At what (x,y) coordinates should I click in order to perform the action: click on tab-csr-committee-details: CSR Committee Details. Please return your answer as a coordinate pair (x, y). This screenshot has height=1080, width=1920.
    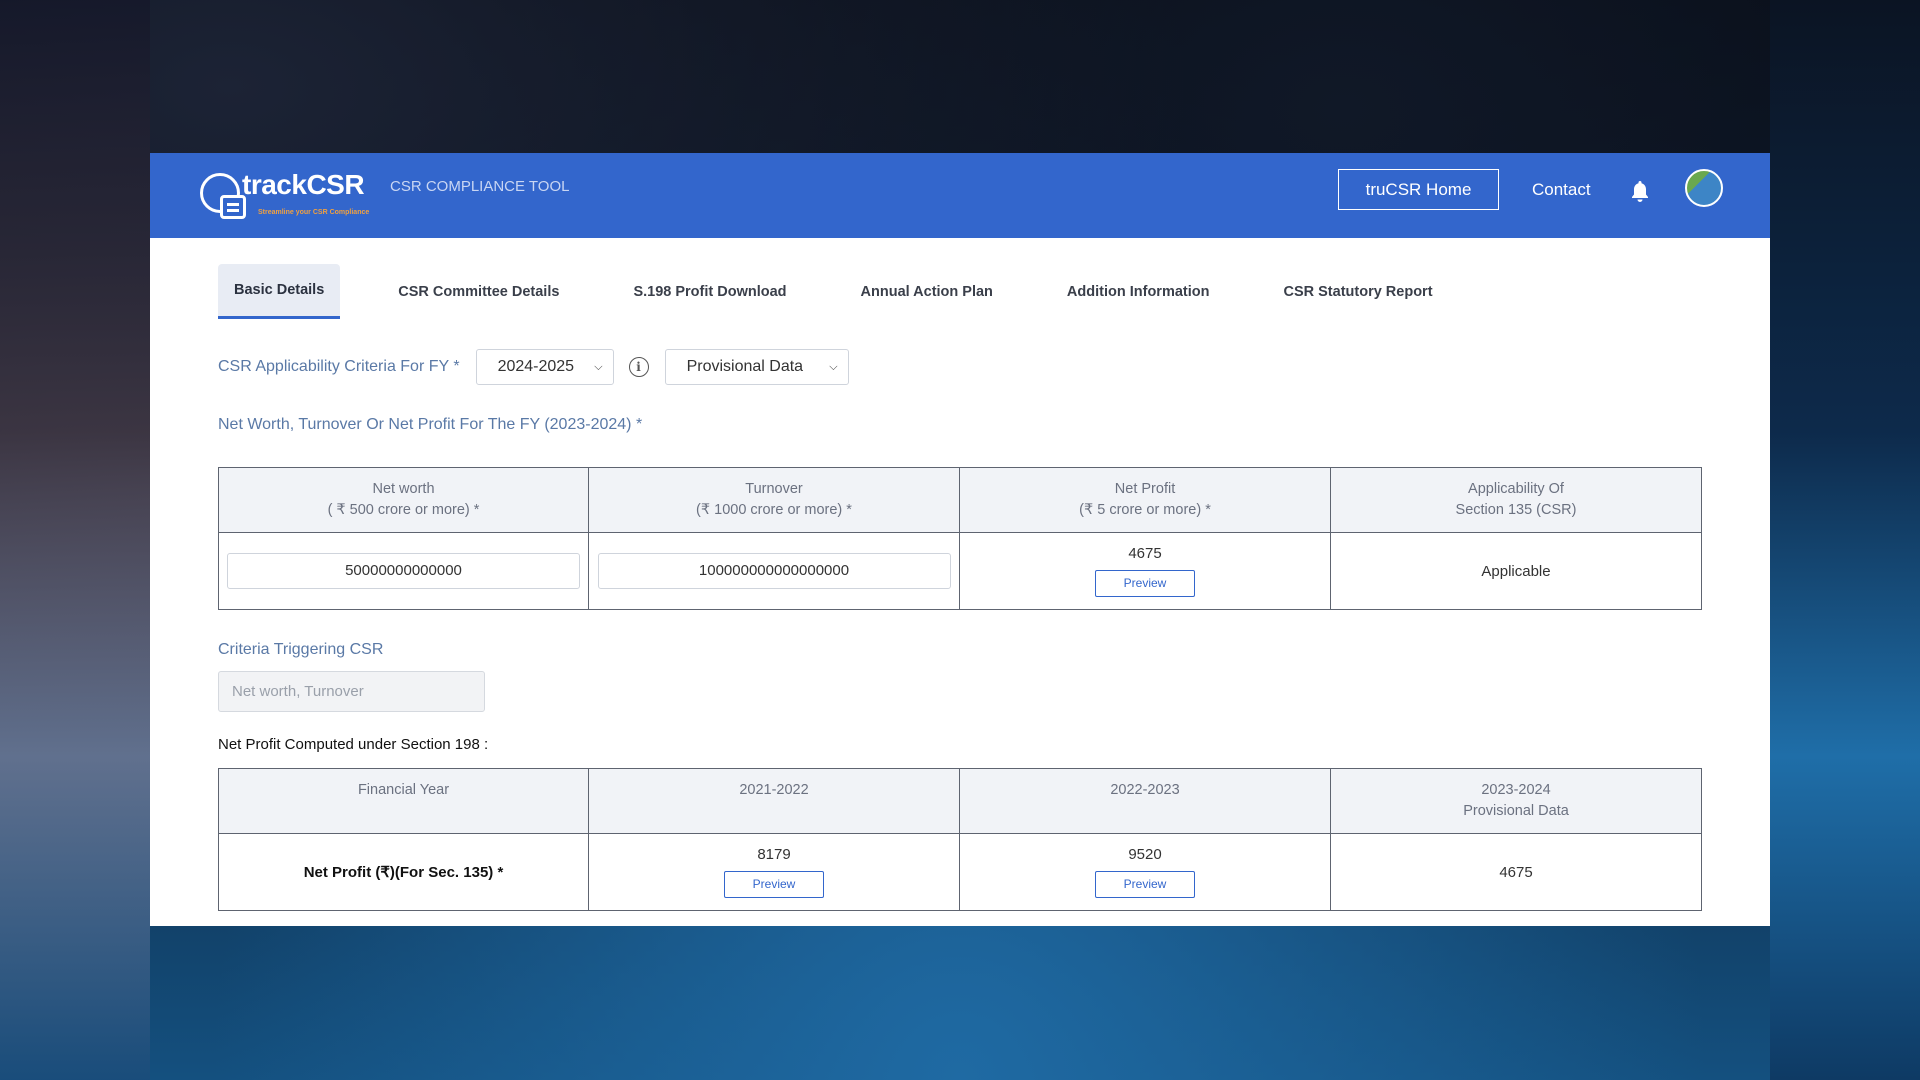
    Looking at the image, I should click on (478, 291).